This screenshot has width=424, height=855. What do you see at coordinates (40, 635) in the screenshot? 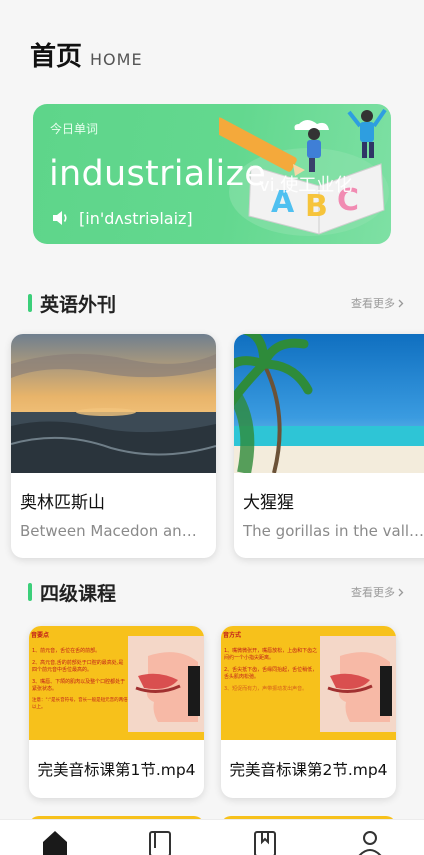
I see `thumb-heading: 音要点` at bounding box center [40, 635].